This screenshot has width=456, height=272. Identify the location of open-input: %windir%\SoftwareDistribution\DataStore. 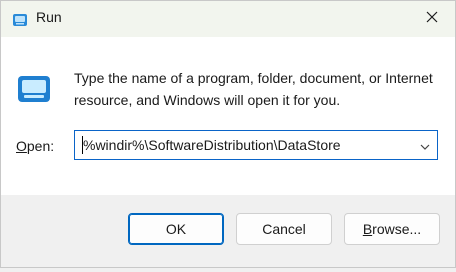
(212, 145).